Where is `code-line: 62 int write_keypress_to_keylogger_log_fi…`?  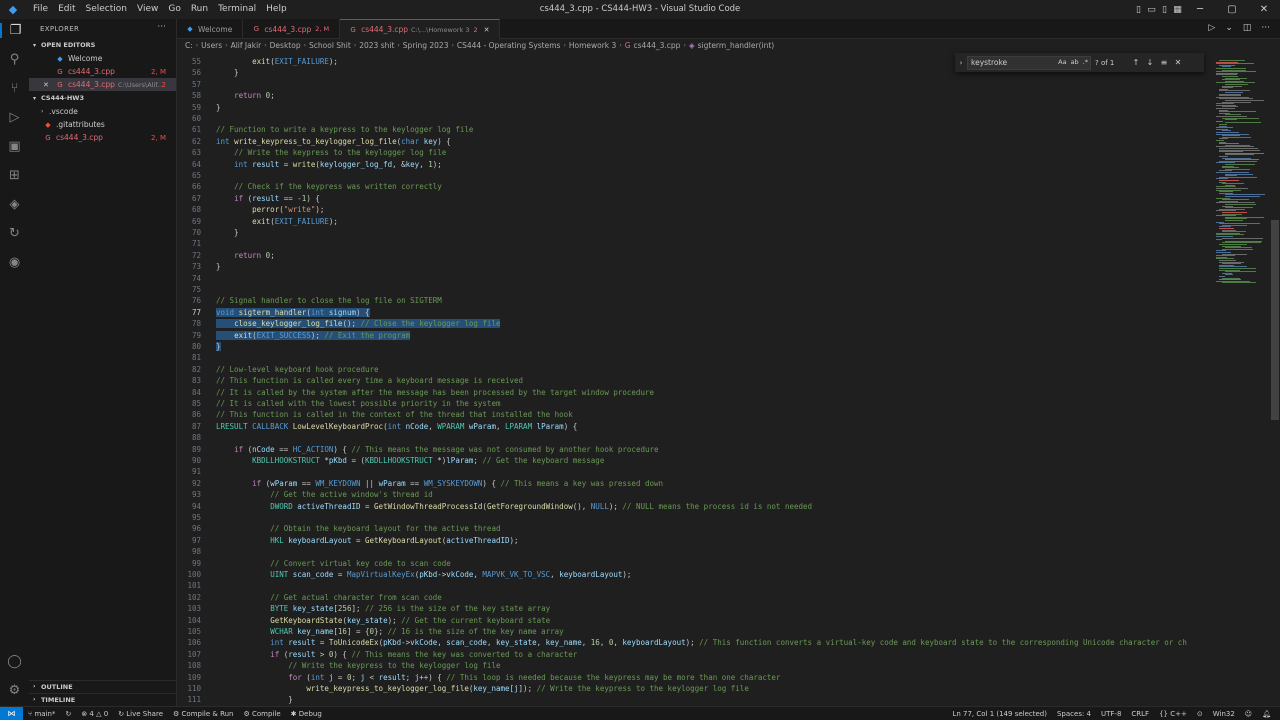
code-line: 62 int write_keypress_to_keylogger_log_fi… is located at coordinates (694, 141).